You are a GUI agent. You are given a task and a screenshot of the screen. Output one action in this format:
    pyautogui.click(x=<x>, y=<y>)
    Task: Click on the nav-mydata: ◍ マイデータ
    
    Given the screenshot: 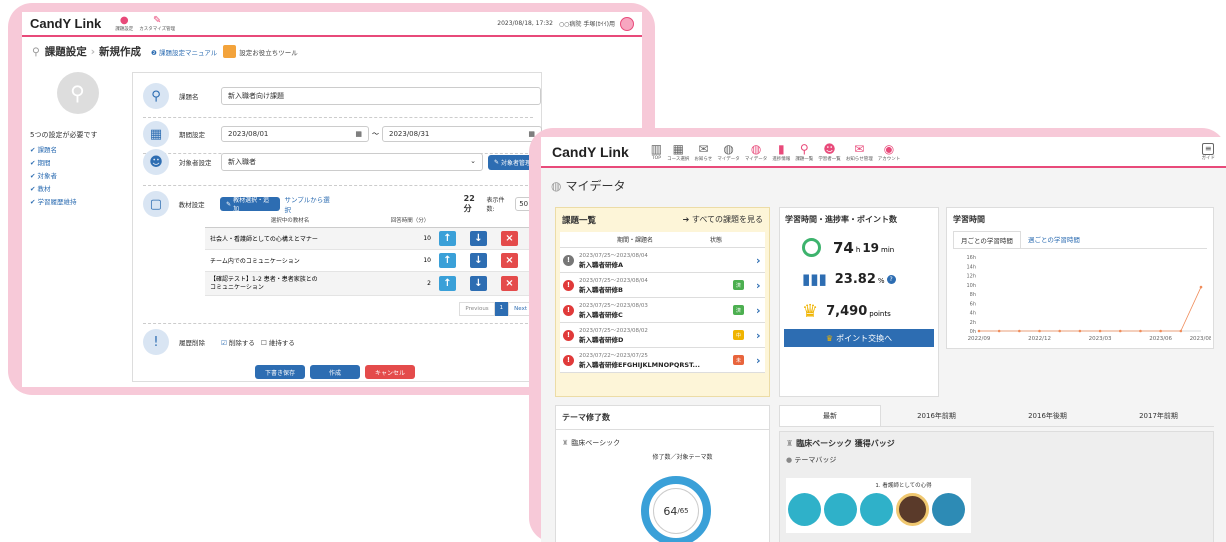 What is the action you would take?
    pyautogui.click(x=728, y=152)
    